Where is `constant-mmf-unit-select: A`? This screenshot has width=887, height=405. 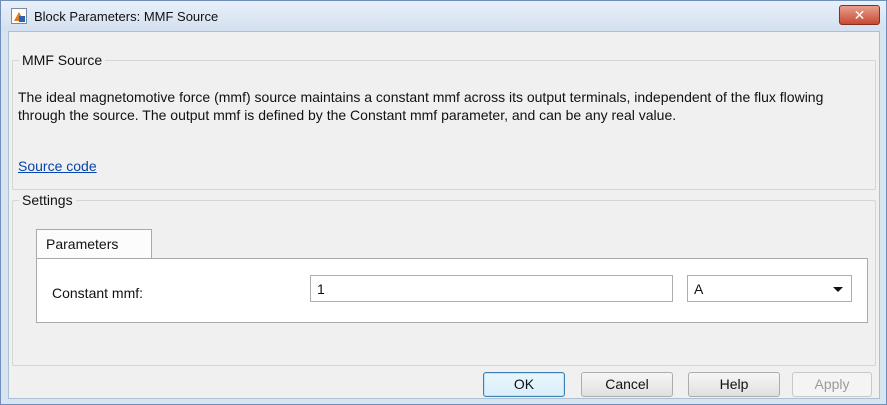 constant-mmf-unit-select: A is located at coordinates (769, 288).